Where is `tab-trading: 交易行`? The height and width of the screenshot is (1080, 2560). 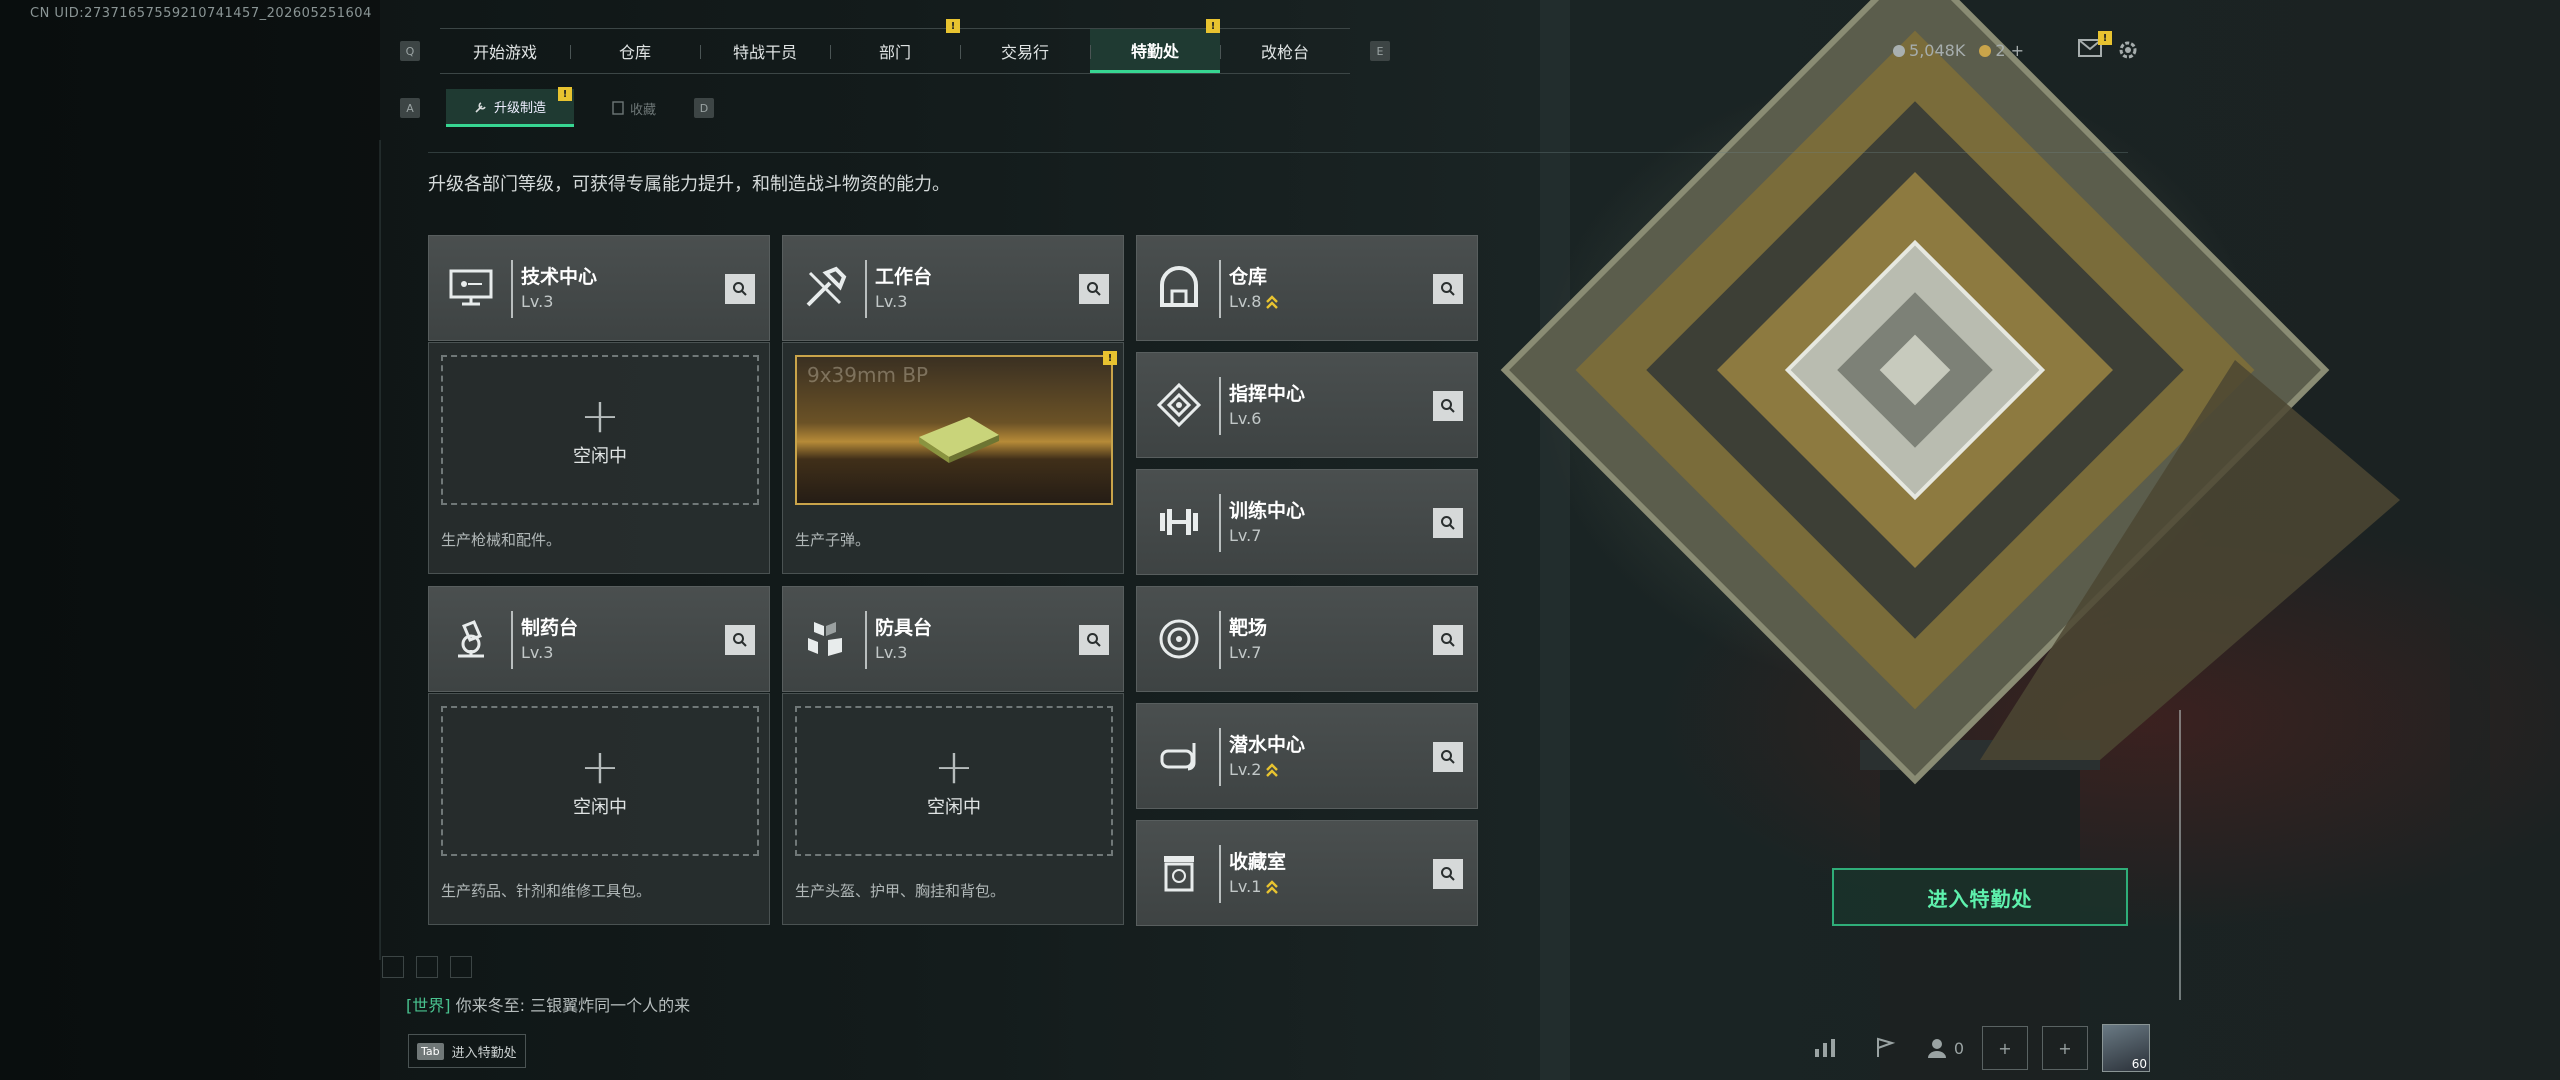 tab-trading: 交易行 is located at coordinates (1025, 51).